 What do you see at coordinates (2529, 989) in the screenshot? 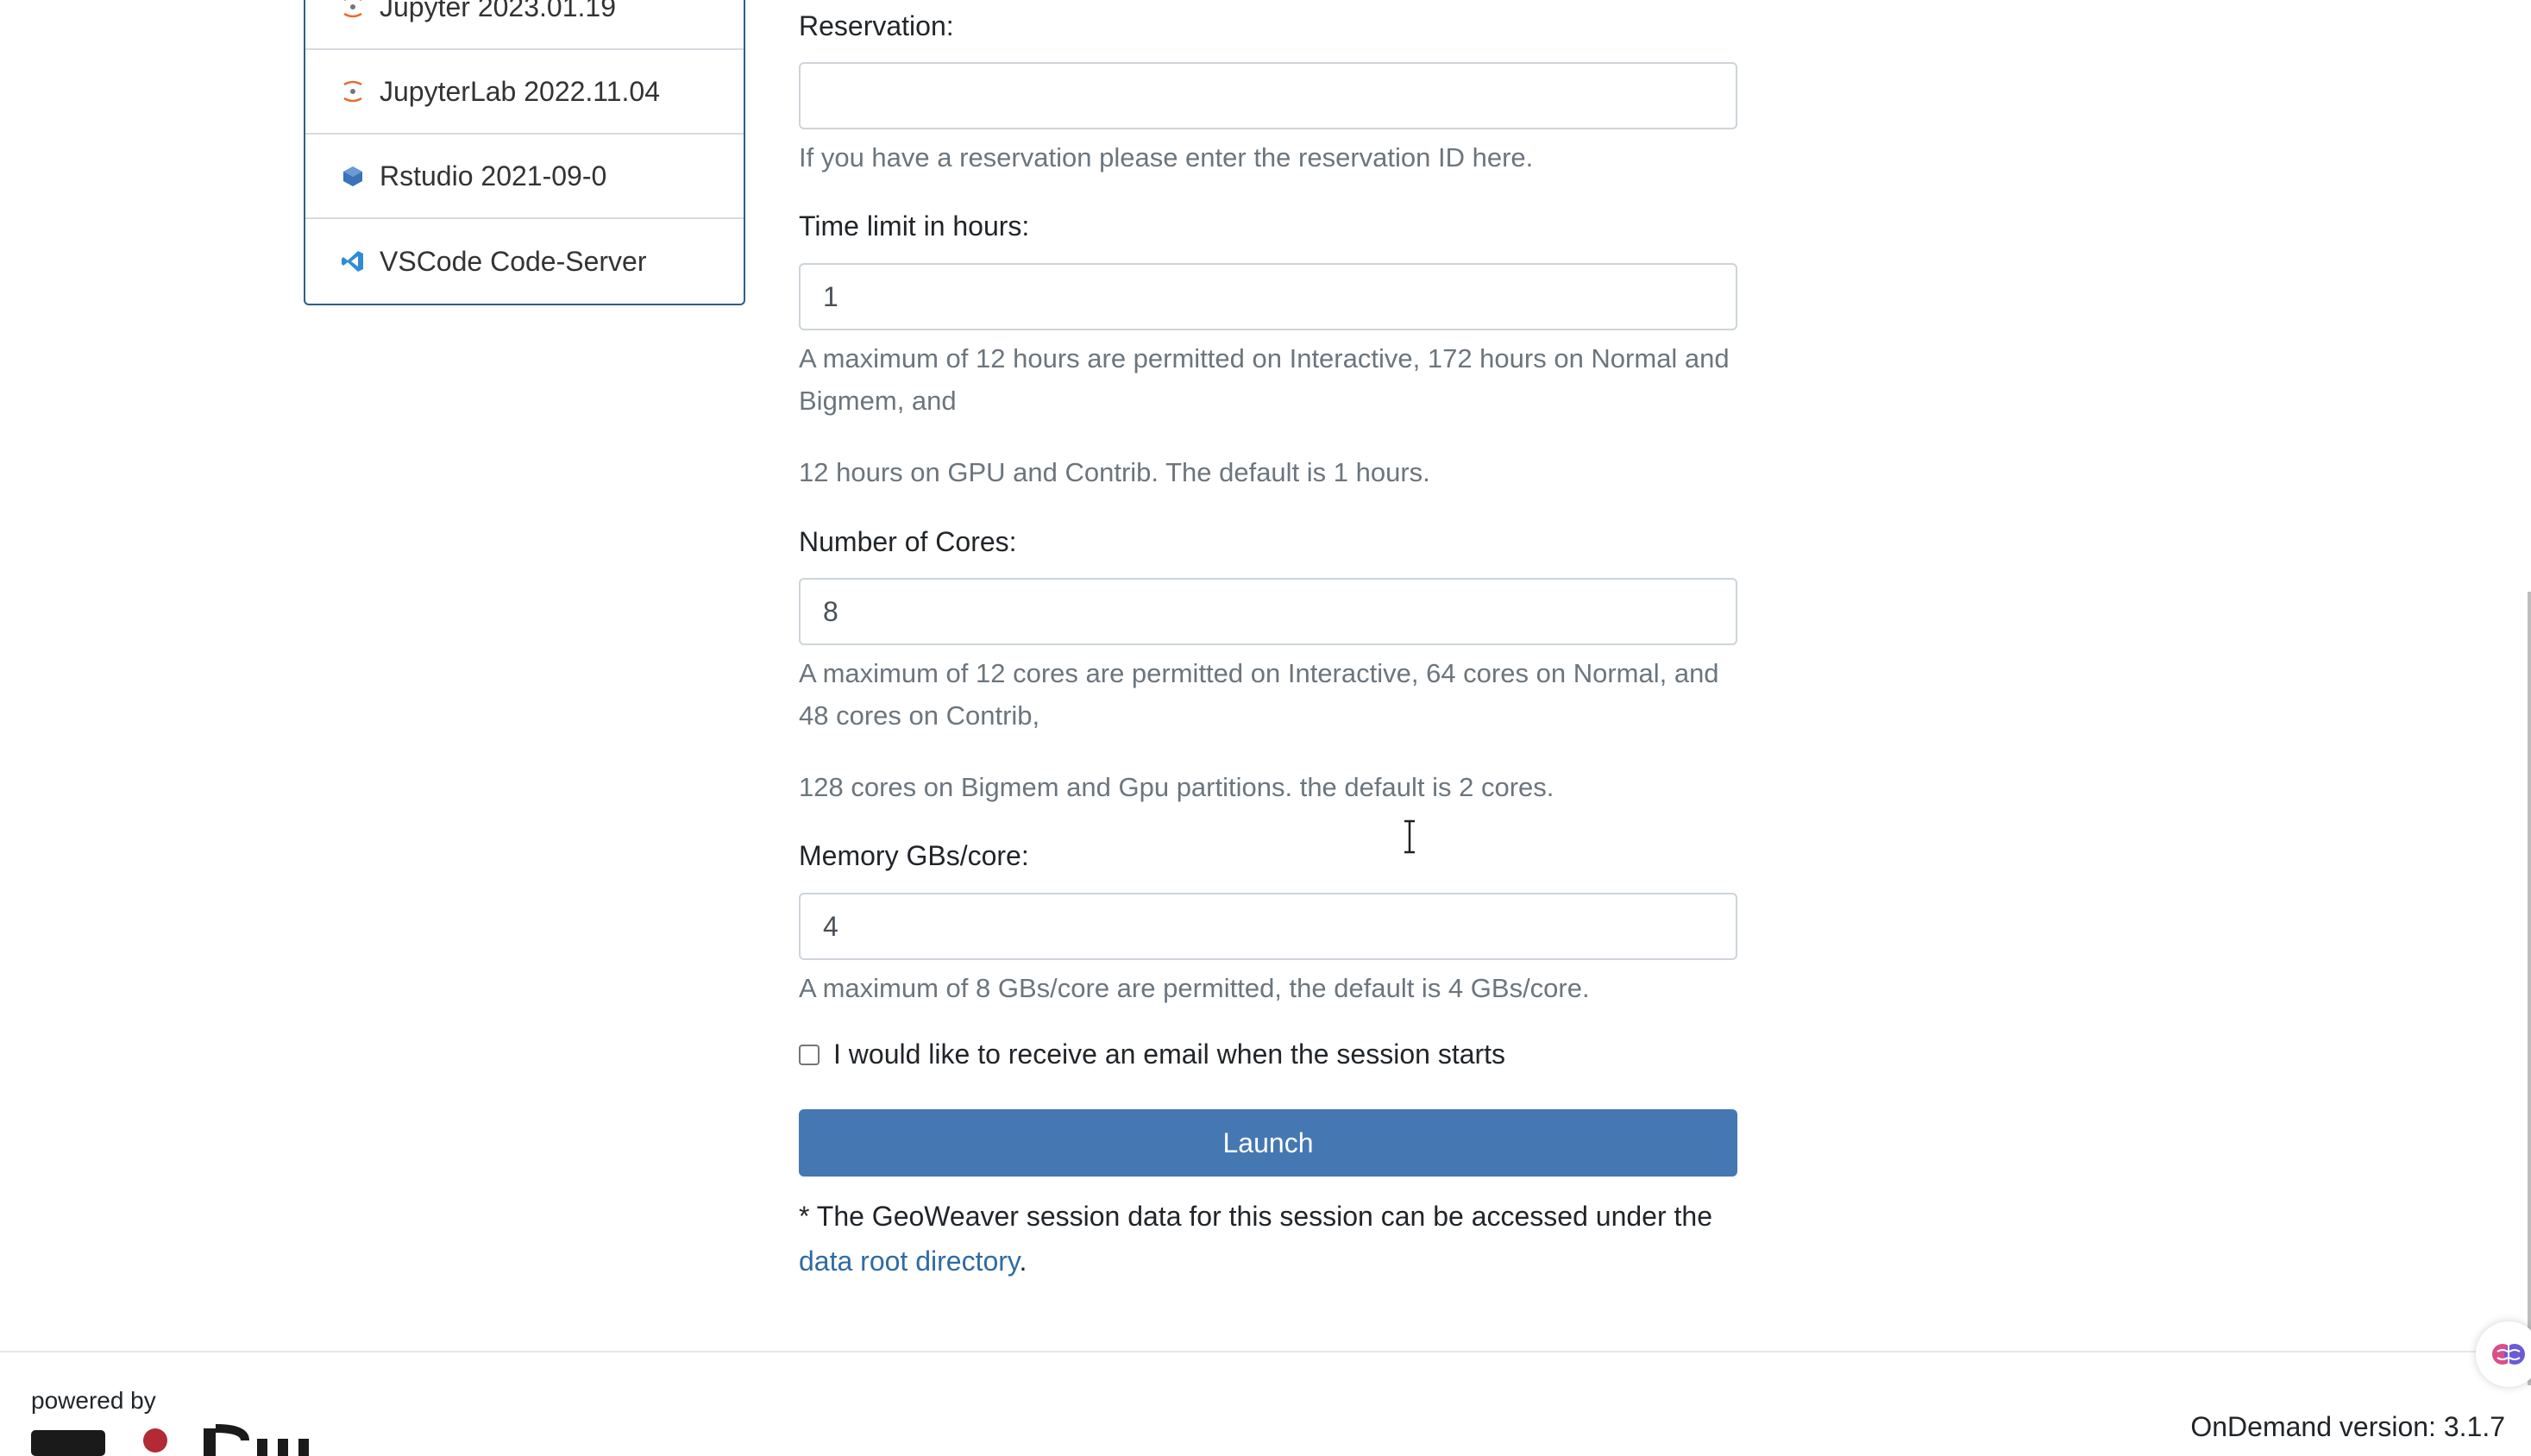
I see `scrollbar` at bounding box center [2529, 989].